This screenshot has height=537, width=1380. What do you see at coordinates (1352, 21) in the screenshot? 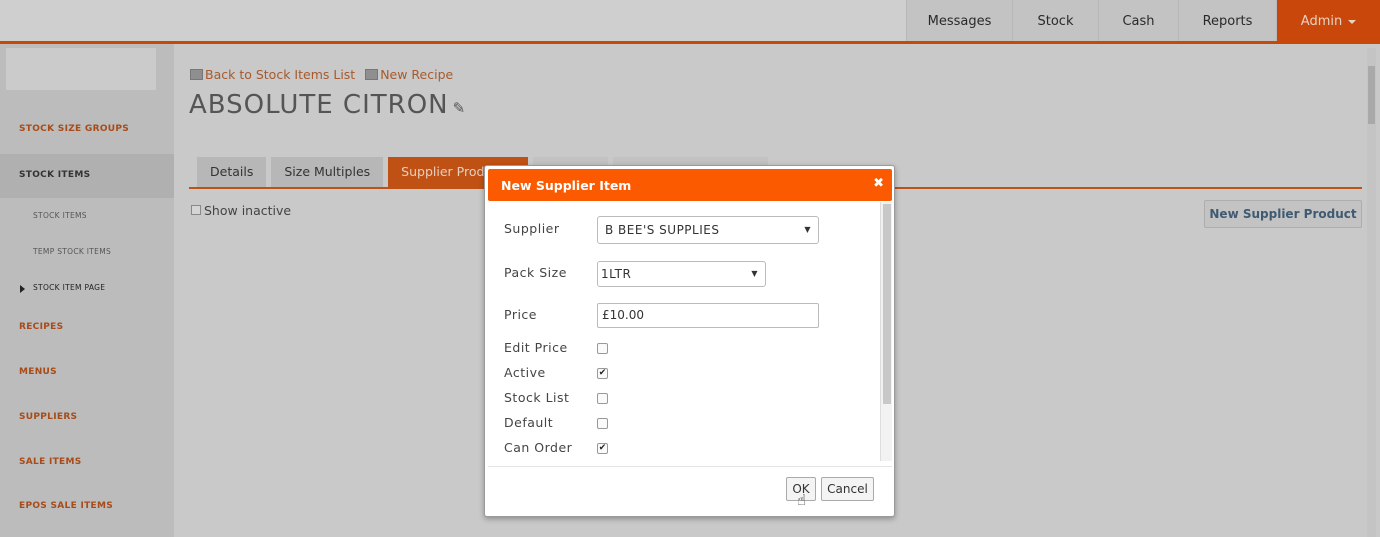
I see `chevron-down-icon` at bounding box center [1352, 21].